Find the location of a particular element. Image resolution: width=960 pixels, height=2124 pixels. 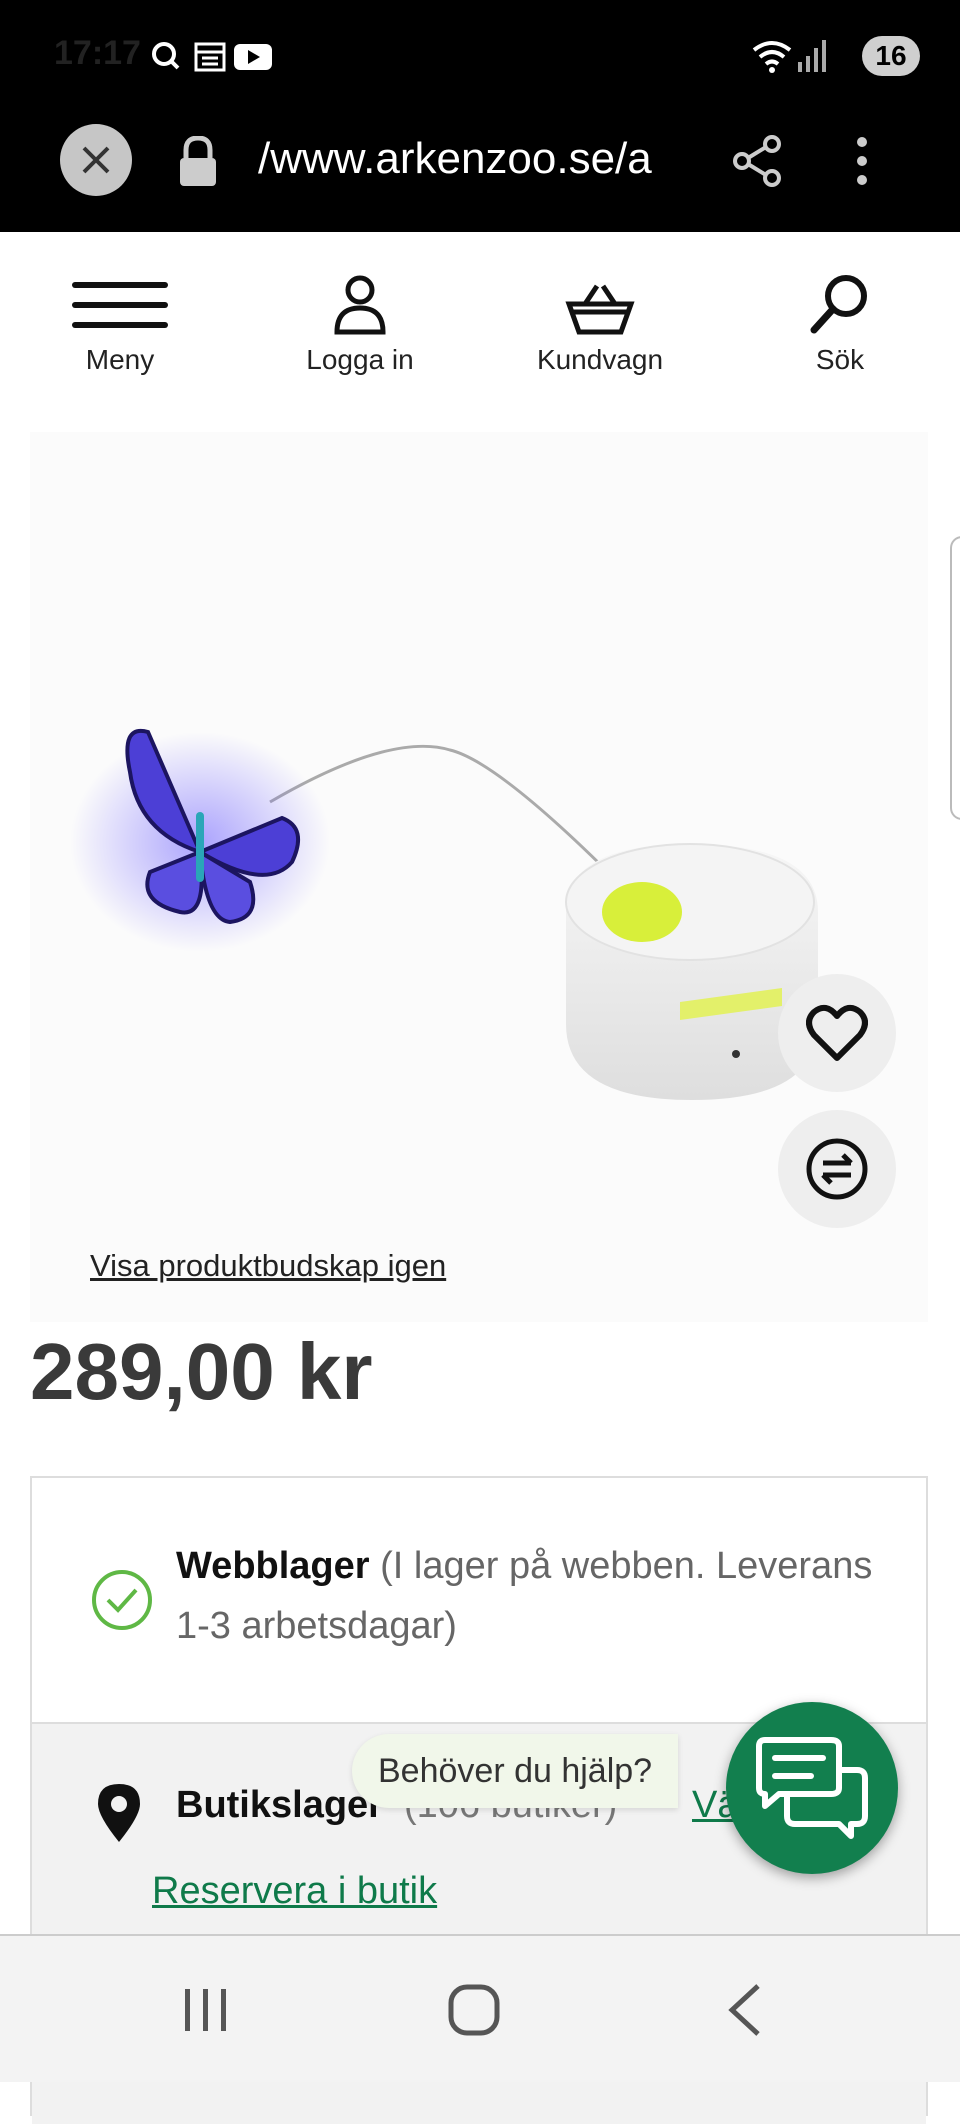

url-text: /www.arkenzoo.se/a is located at coordinates (473, 159).